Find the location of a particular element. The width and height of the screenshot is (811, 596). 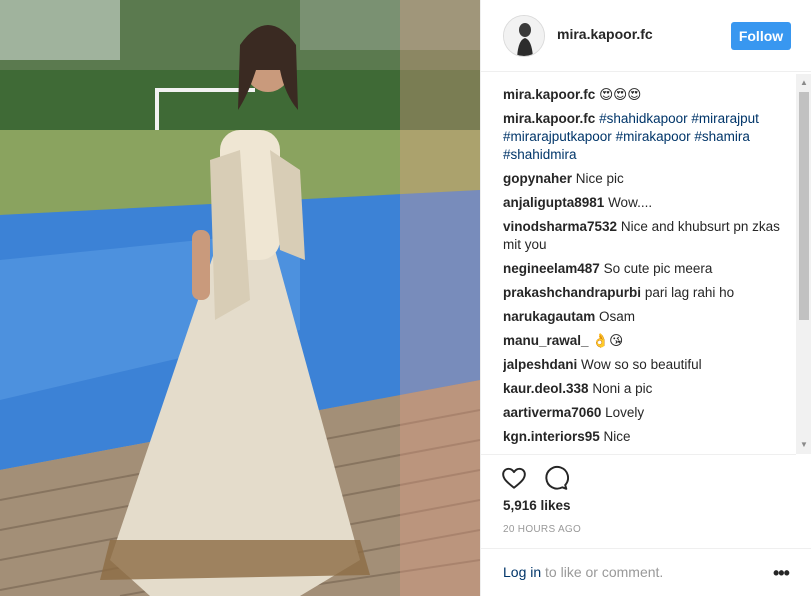

comment-row: jalpeshdani Wow so so beautiful is located at coordinates (648, 365).